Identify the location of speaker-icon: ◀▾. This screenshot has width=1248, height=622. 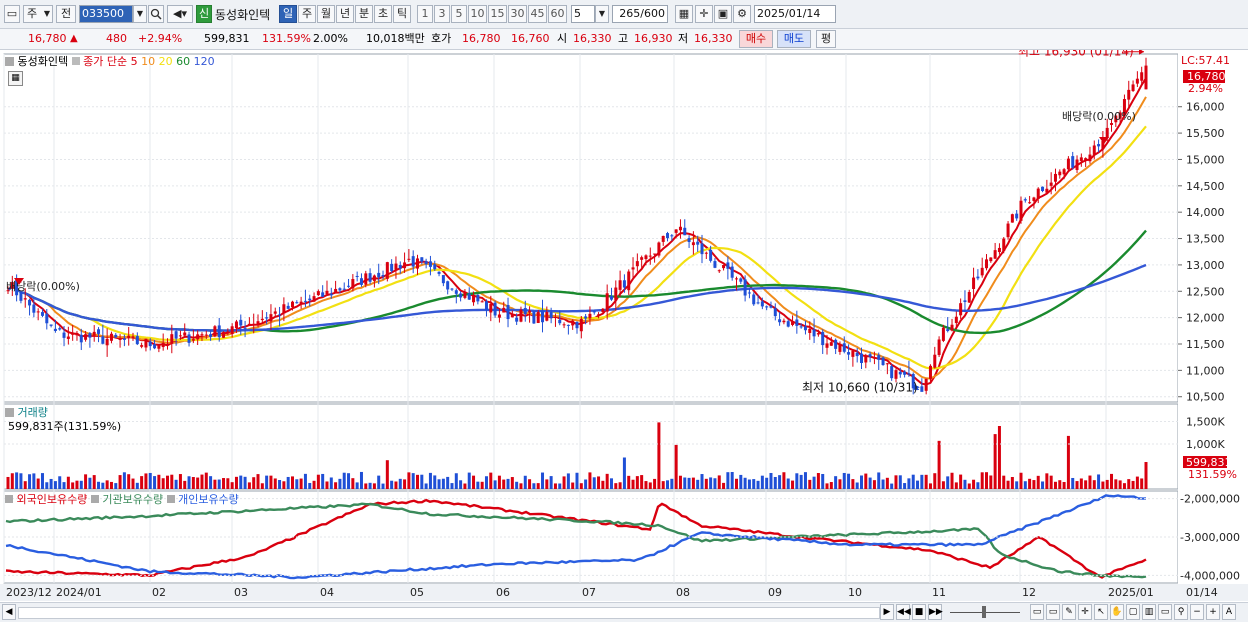
(180, 14).